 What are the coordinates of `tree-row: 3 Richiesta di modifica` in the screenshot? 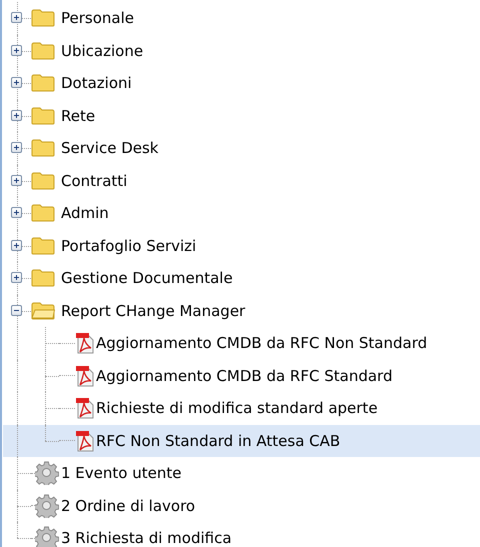 It's located at (241, 534).